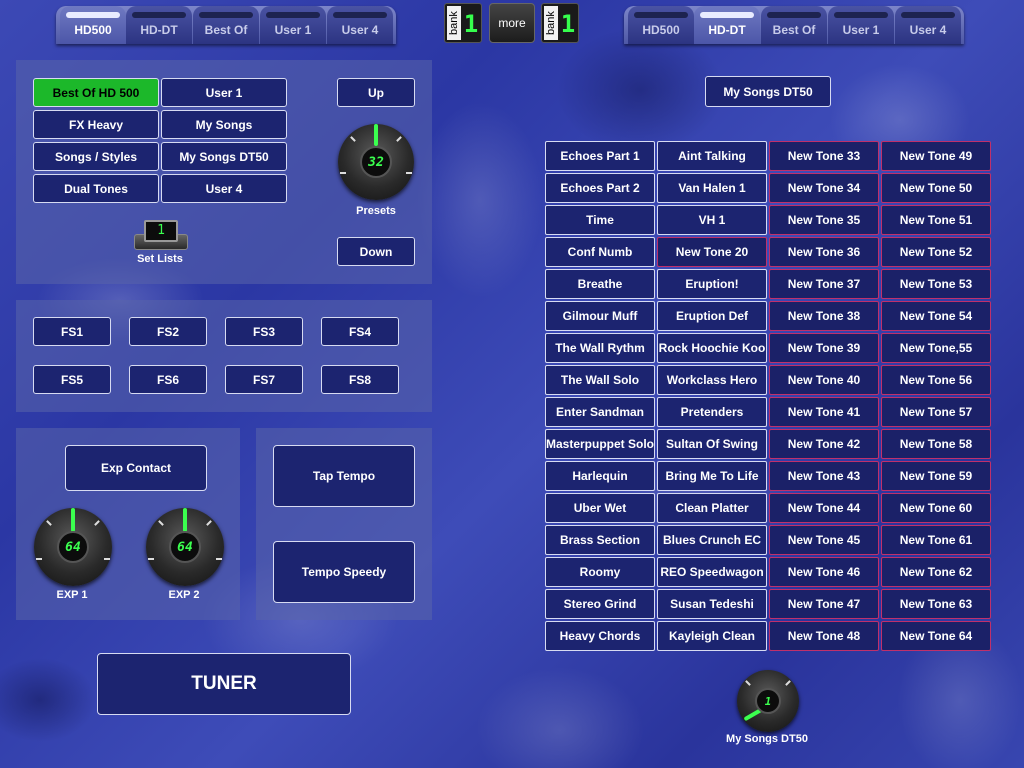 This screenshot has height=768, width=1024. I want to click on tab-right-hd500: HD500, so click(661, 25).